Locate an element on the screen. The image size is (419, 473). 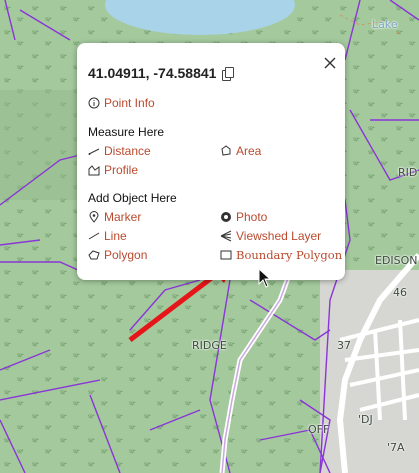
boundary-polygon-label: Boundary Polygon is located at coordinates (289, 255).